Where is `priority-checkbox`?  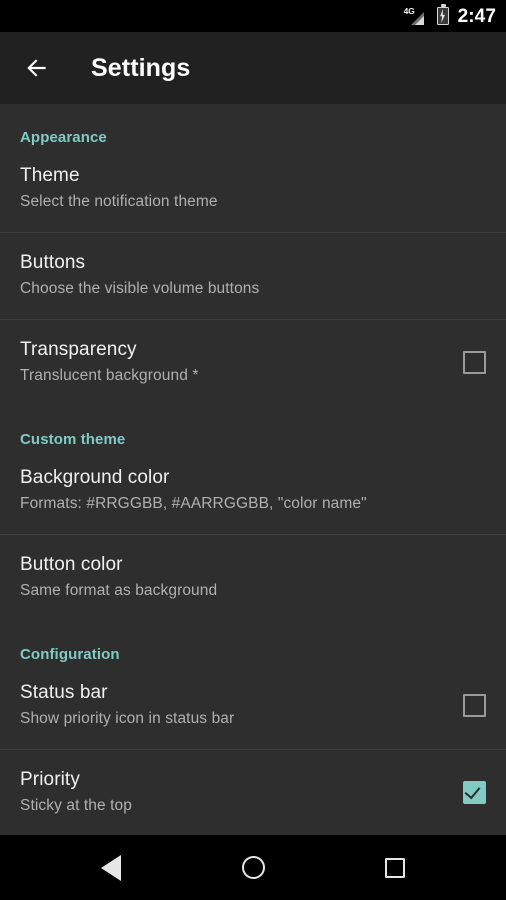
priority-checkbox is located at coordinates (474, 792).